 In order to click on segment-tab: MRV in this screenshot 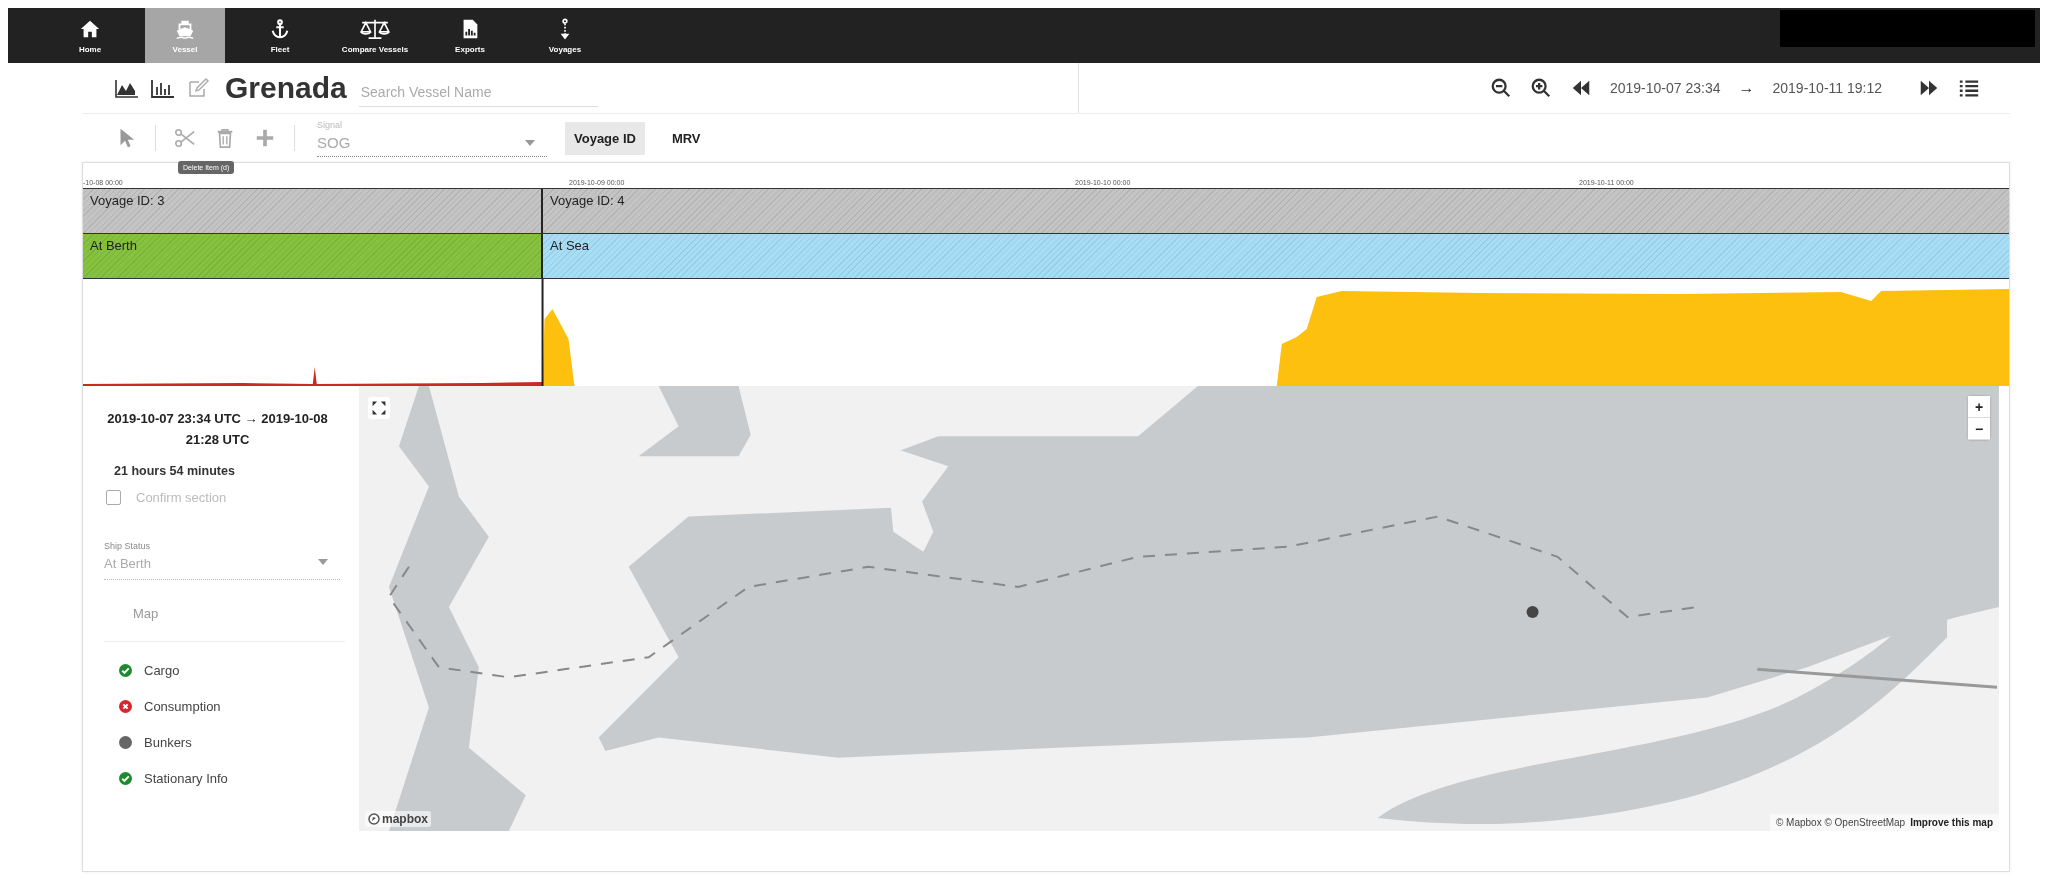, I will do `click(686, 138)`.